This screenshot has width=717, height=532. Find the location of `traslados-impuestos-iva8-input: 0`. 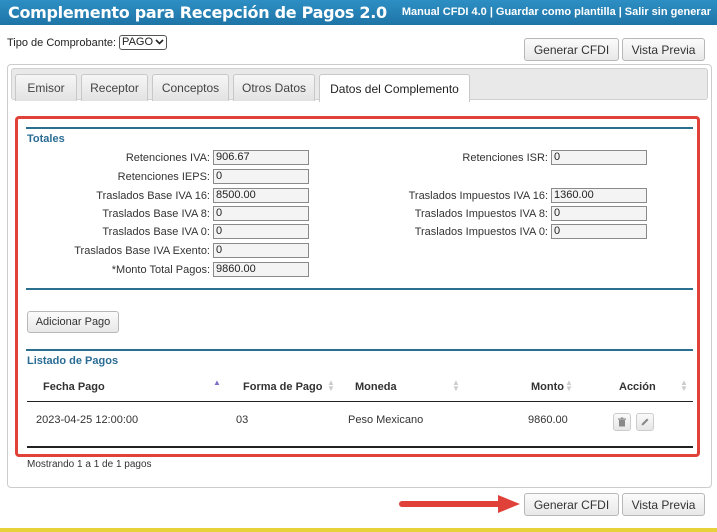

traslados-impuestos-iva8-input: 0 is located at coordinates (599, 213).